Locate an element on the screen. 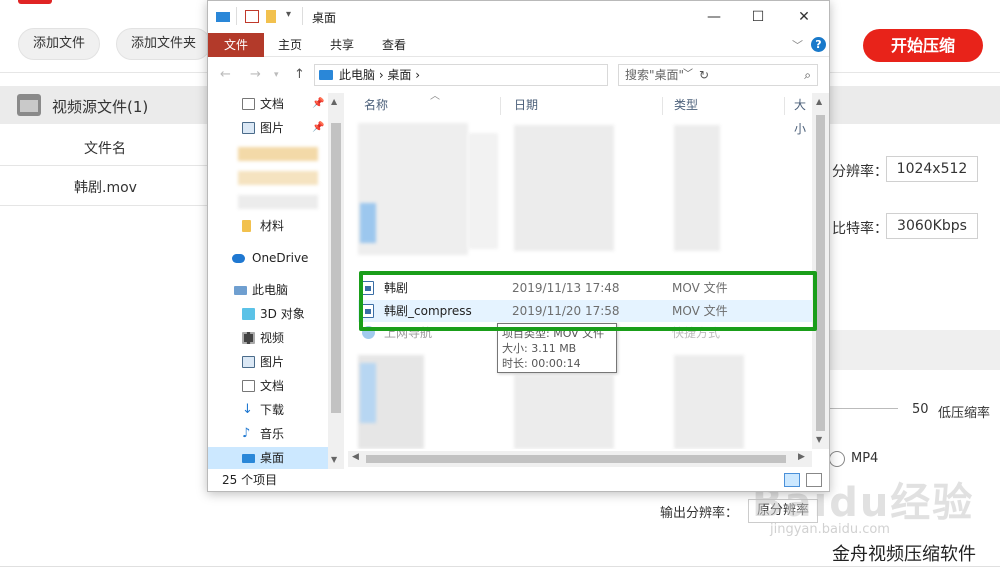 The width and height of the screenshot is (1000, 569). nav-item-videos: 视频 is located at coordinates (276, 338).